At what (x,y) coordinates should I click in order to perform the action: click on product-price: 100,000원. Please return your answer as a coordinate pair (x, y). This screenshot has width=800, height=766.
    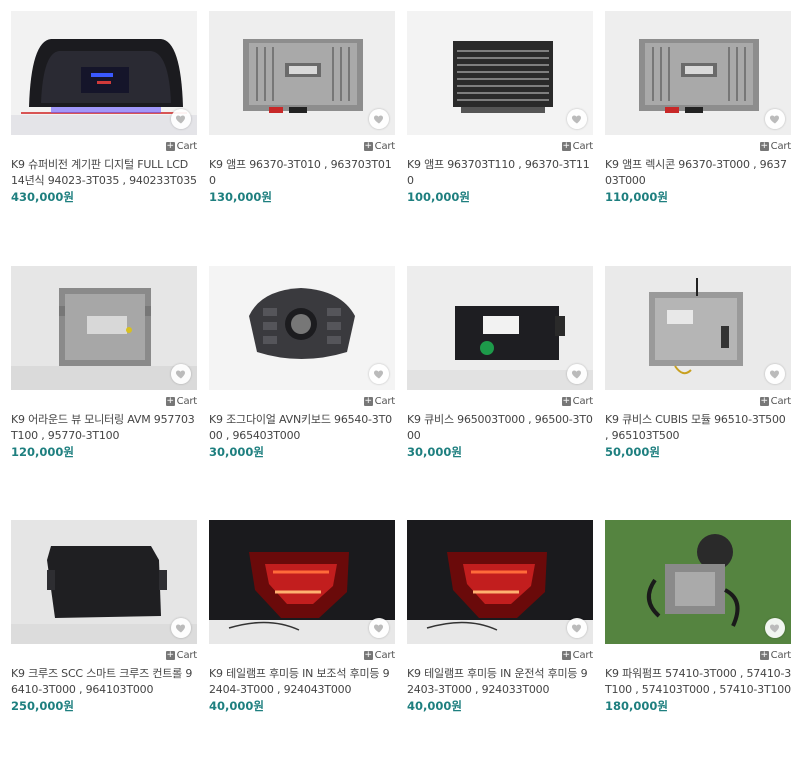
    Looking at the image, I should click on (438, 197).